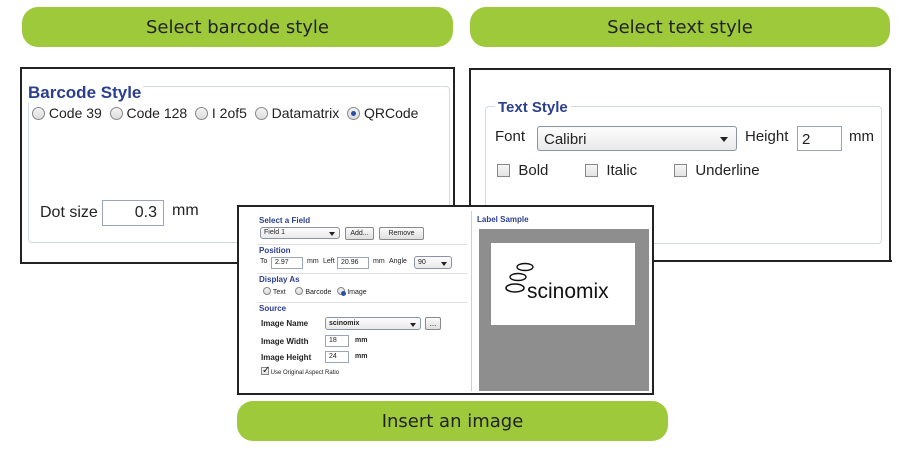 Image resolution: width=915 pixels, height=451 pixels. What do you see at coordinates (433, 262) in the screenshot?
I see `angle-dropdown: 90` at bounding box center [433, 262].